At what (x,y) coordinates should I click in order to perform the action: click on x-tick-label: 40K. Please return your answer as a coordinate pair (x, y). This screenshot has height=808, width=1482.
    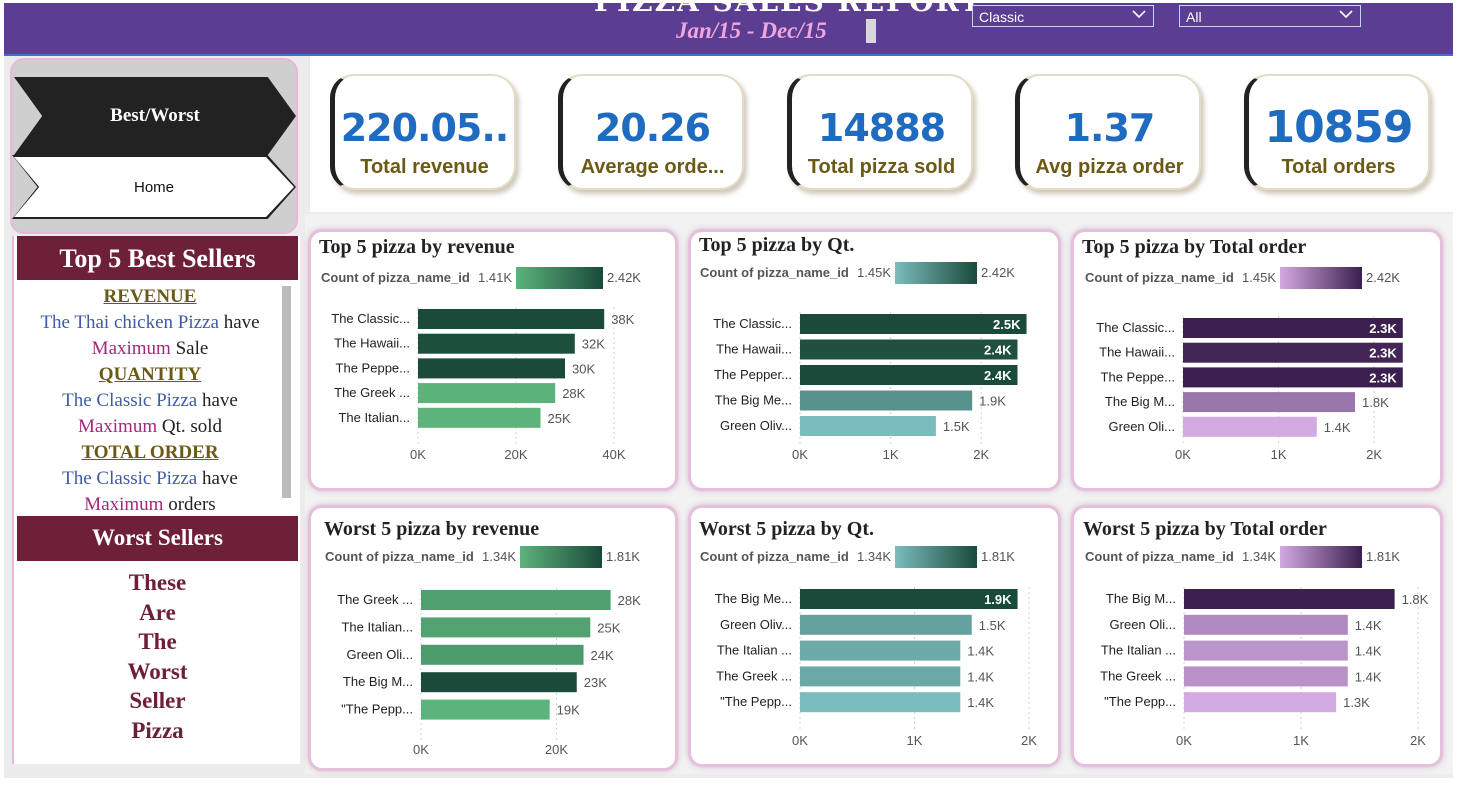
    Looking at the image, I should click on (613, 454).